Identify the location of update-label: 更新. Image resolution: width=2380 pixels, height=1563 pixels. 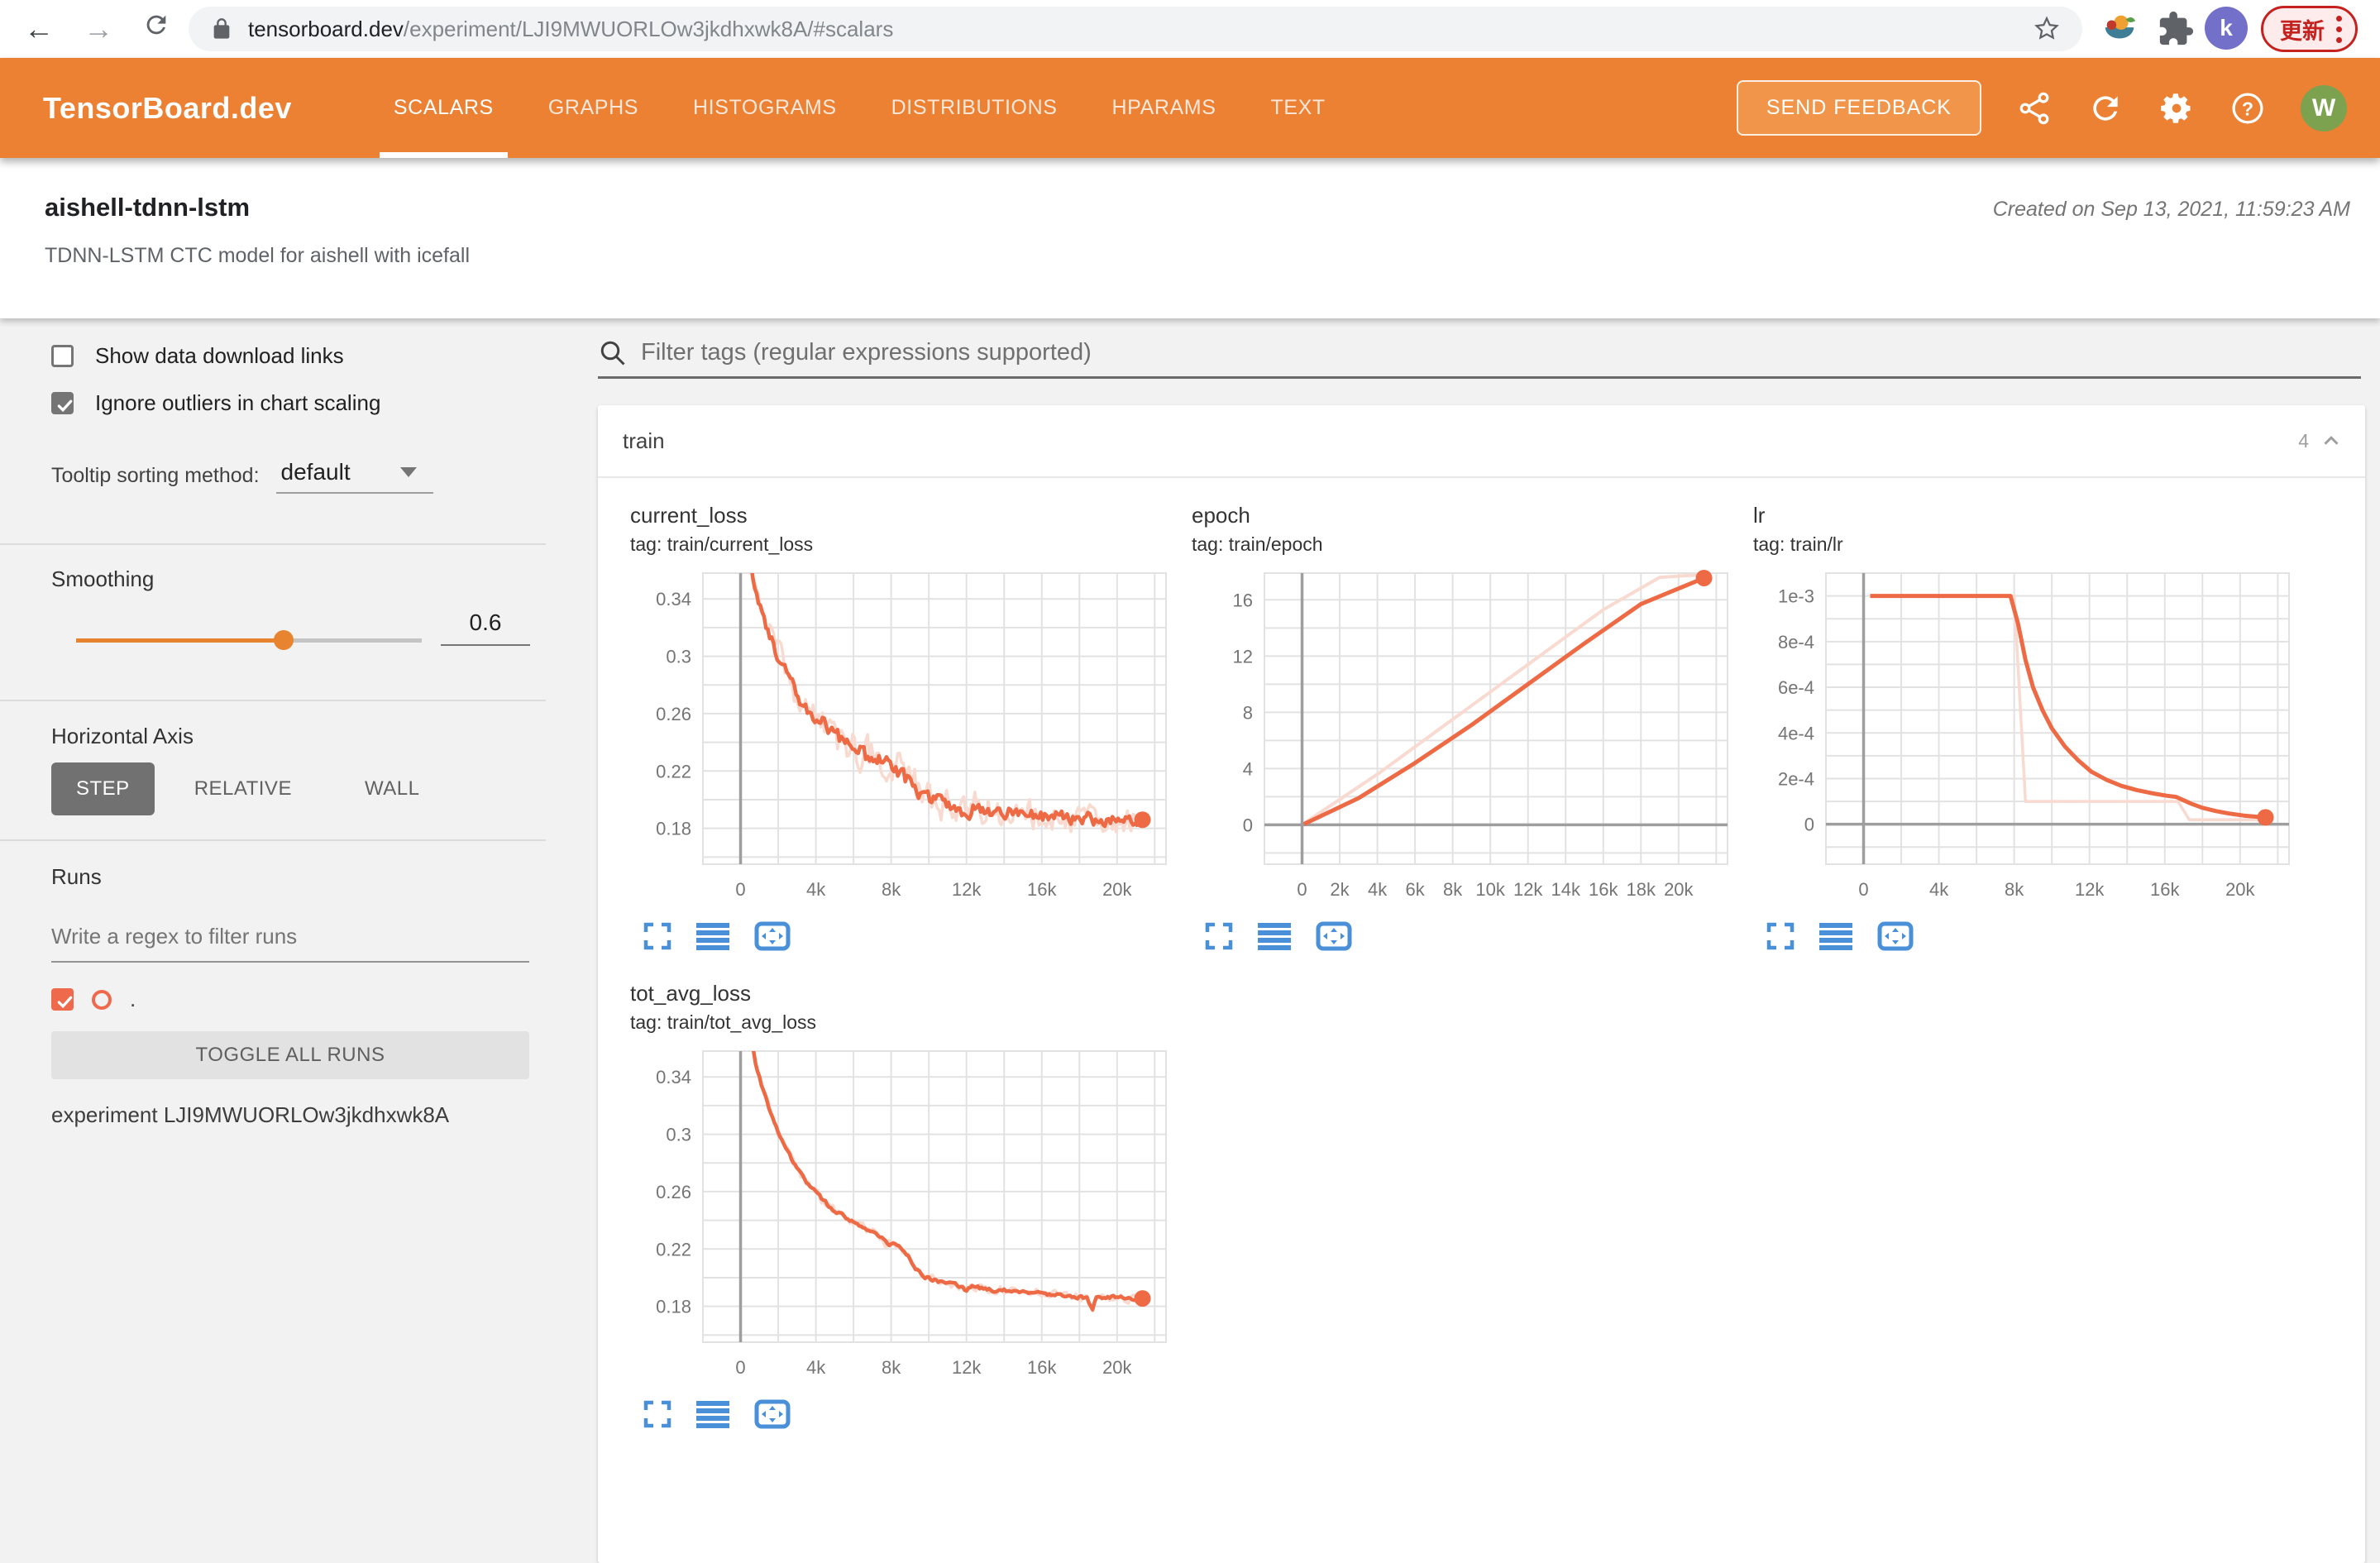
(2302, 31).